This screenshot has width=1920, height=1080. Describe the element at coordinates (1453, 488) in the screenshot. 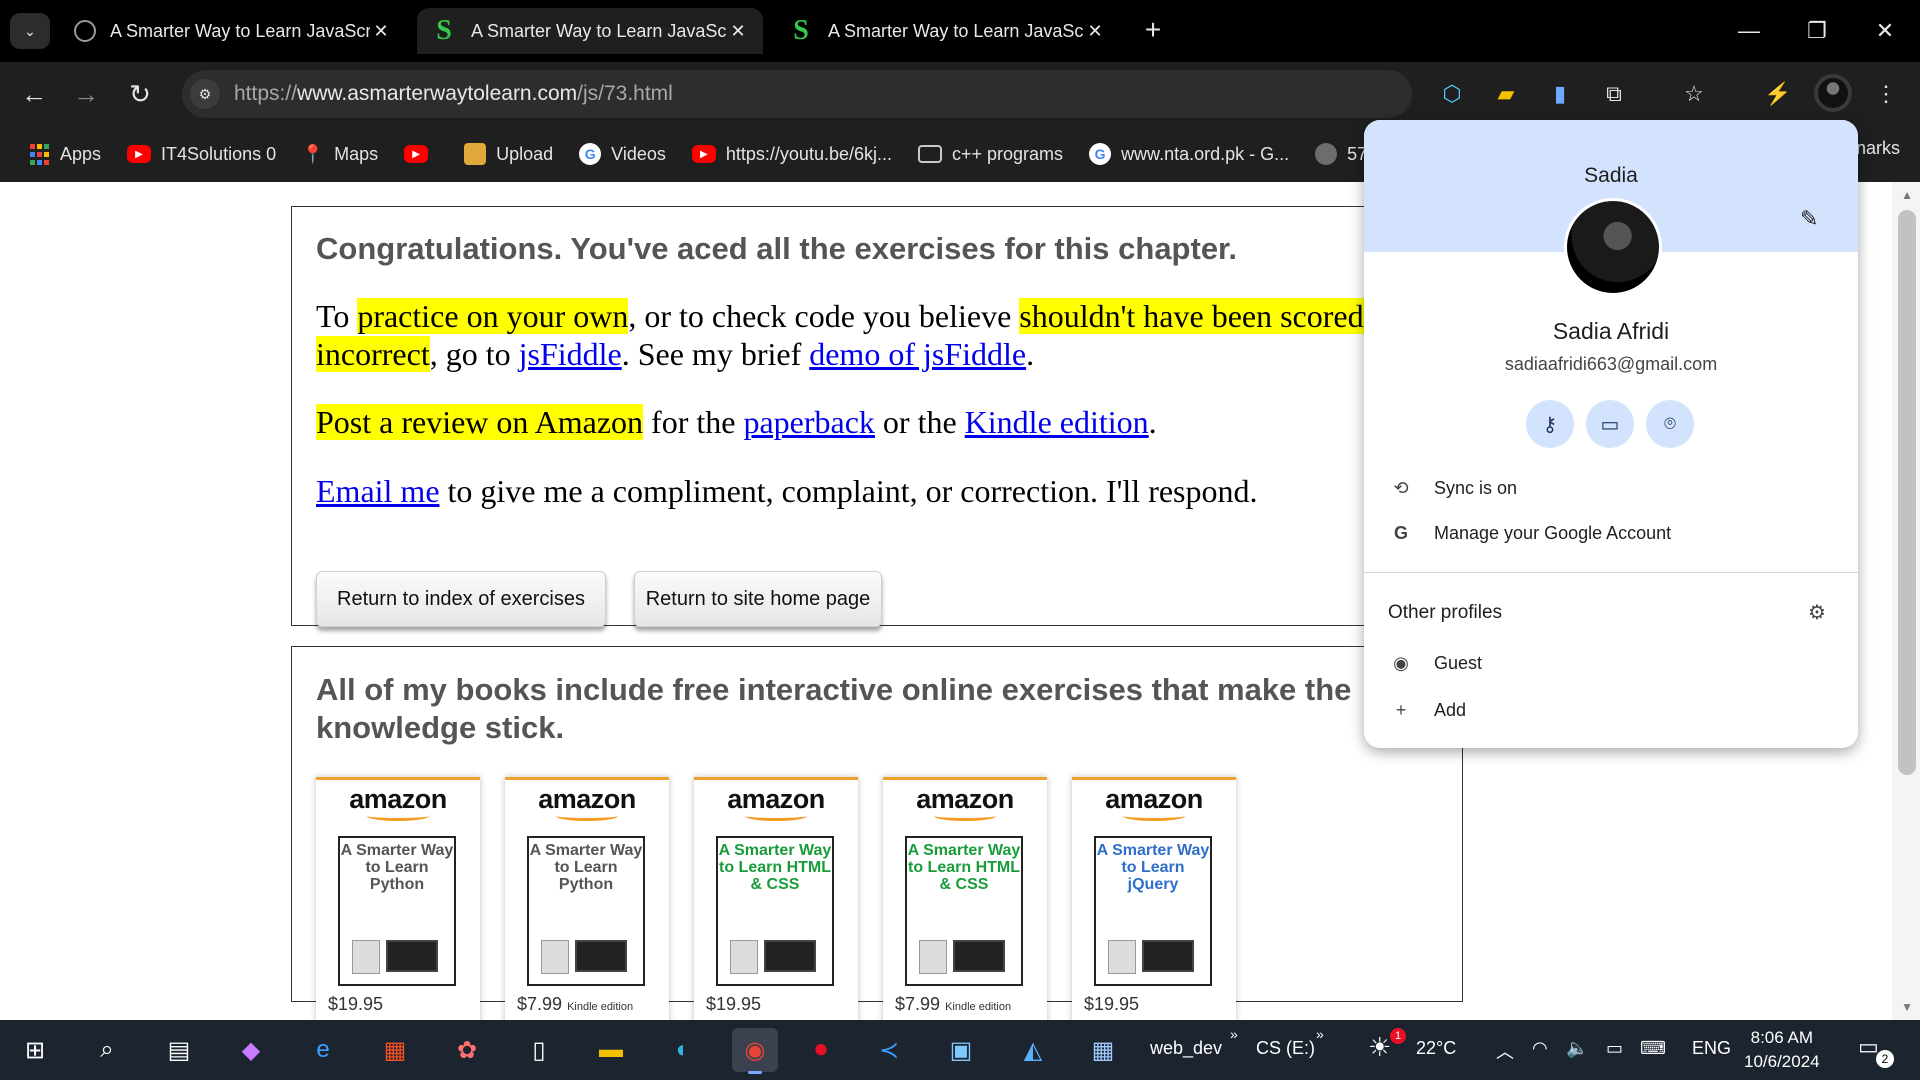

I see `sync-row: ⟲ Sync is on` at that location.